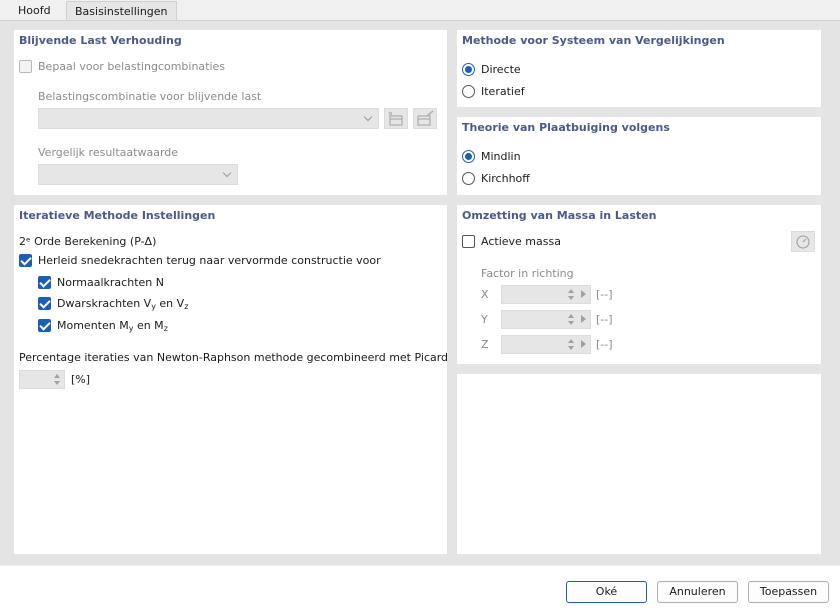  Describe the element at coordinates (117, 215) in the screenshot. I see `panel-title-iteratief: Iteratieve Methode Instellingen` at that location.